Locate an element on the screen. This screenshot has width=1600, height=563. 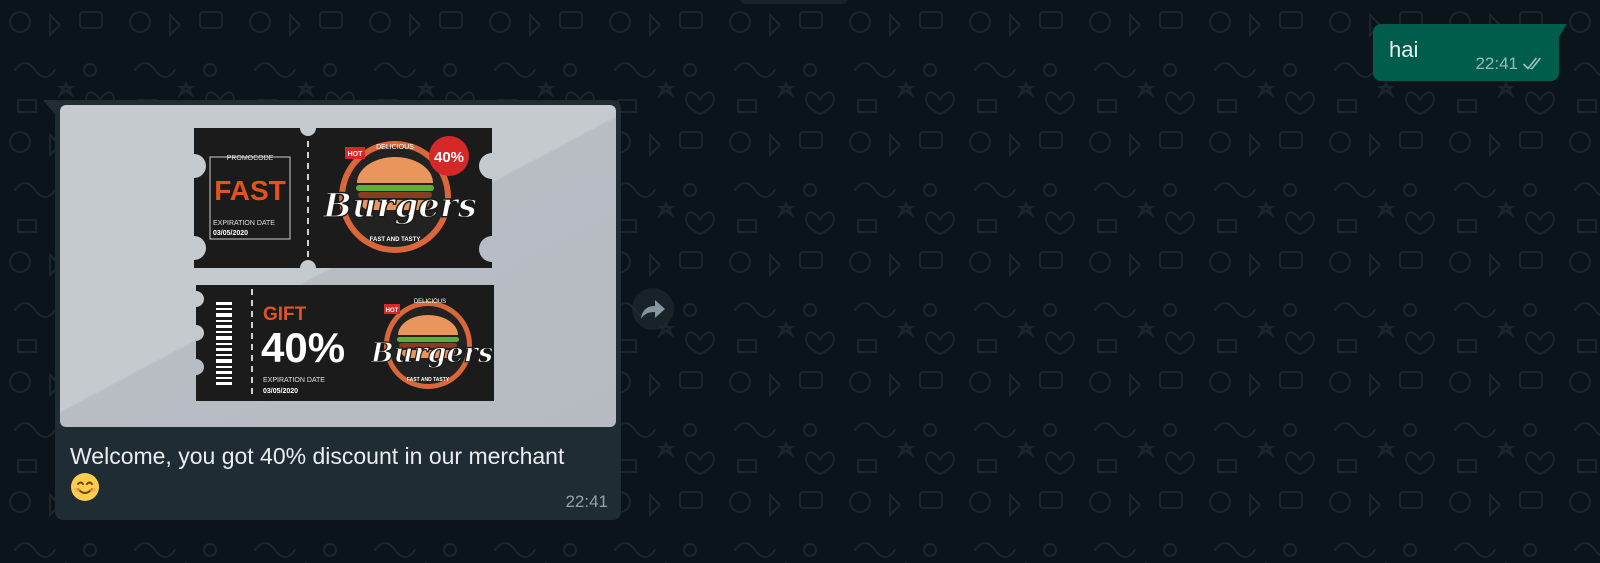
scroll-pill is located at coordinates (794, 2).